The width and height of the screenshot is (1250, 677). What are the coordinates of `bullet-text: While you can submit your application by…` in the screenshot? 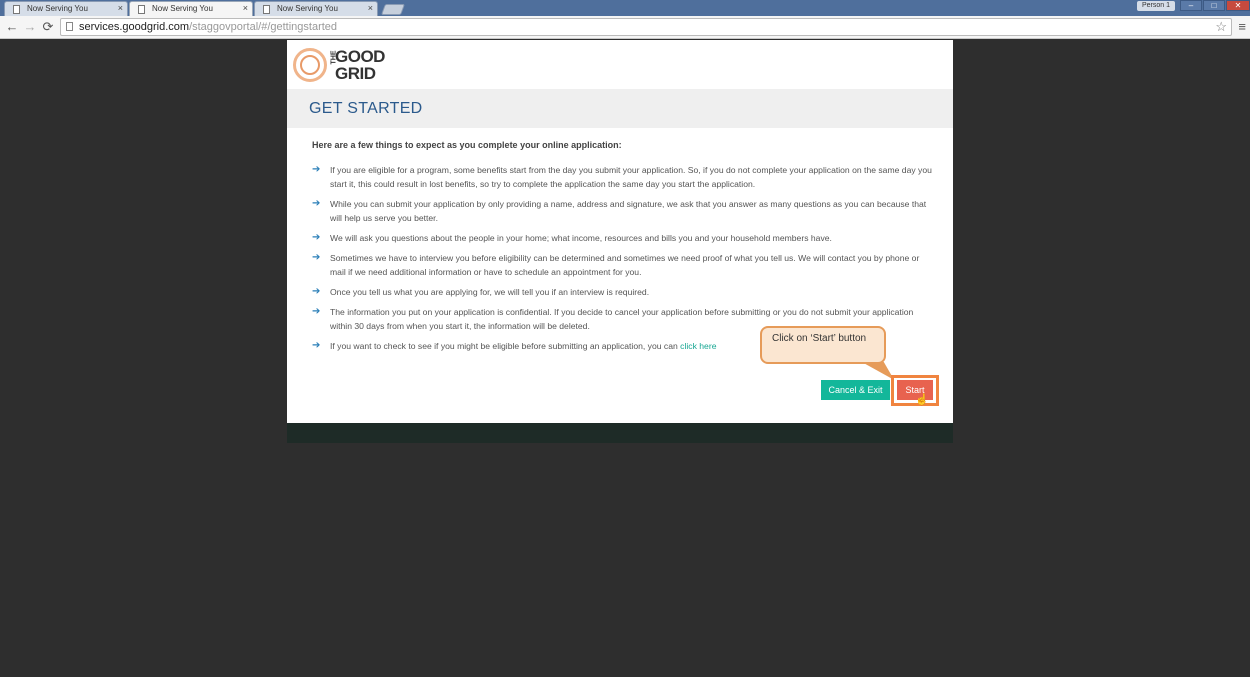 It's located at (628, 211).